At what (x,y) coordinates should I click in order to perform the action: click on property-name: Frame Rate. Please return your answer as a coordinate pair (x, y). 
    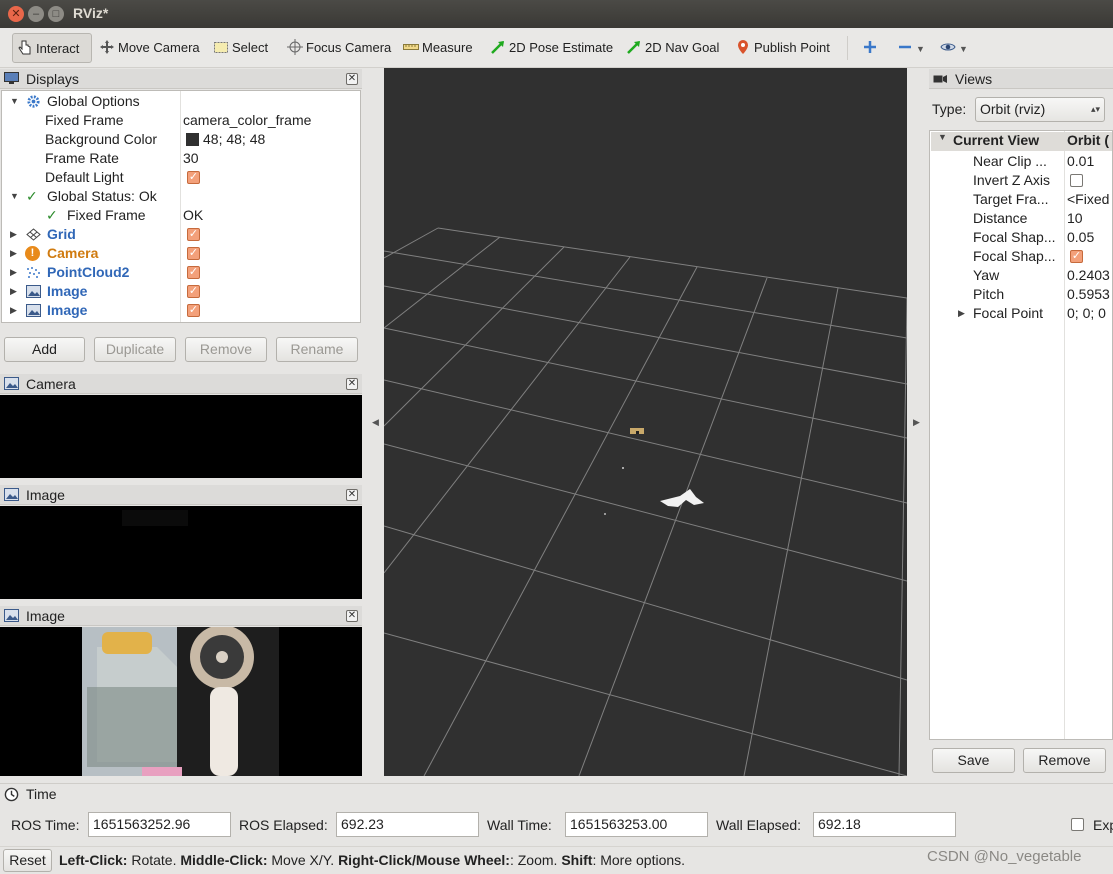
    Looking at the image, I should click on (82, 158).